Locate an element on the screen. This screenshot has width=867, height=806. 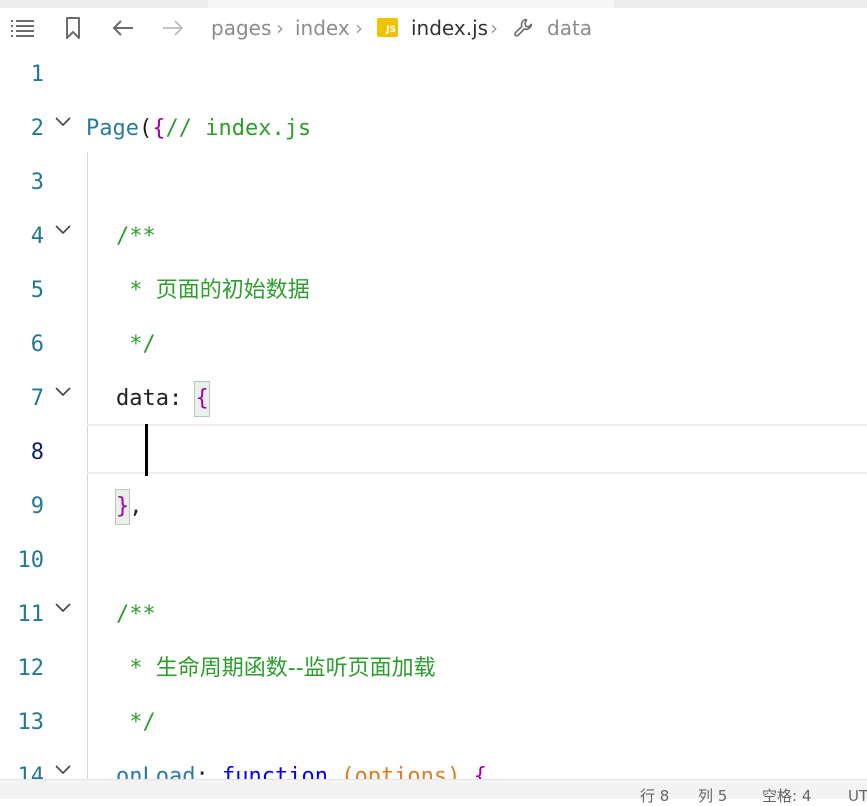
line-number: 2 is located at coordinates (22, 129).